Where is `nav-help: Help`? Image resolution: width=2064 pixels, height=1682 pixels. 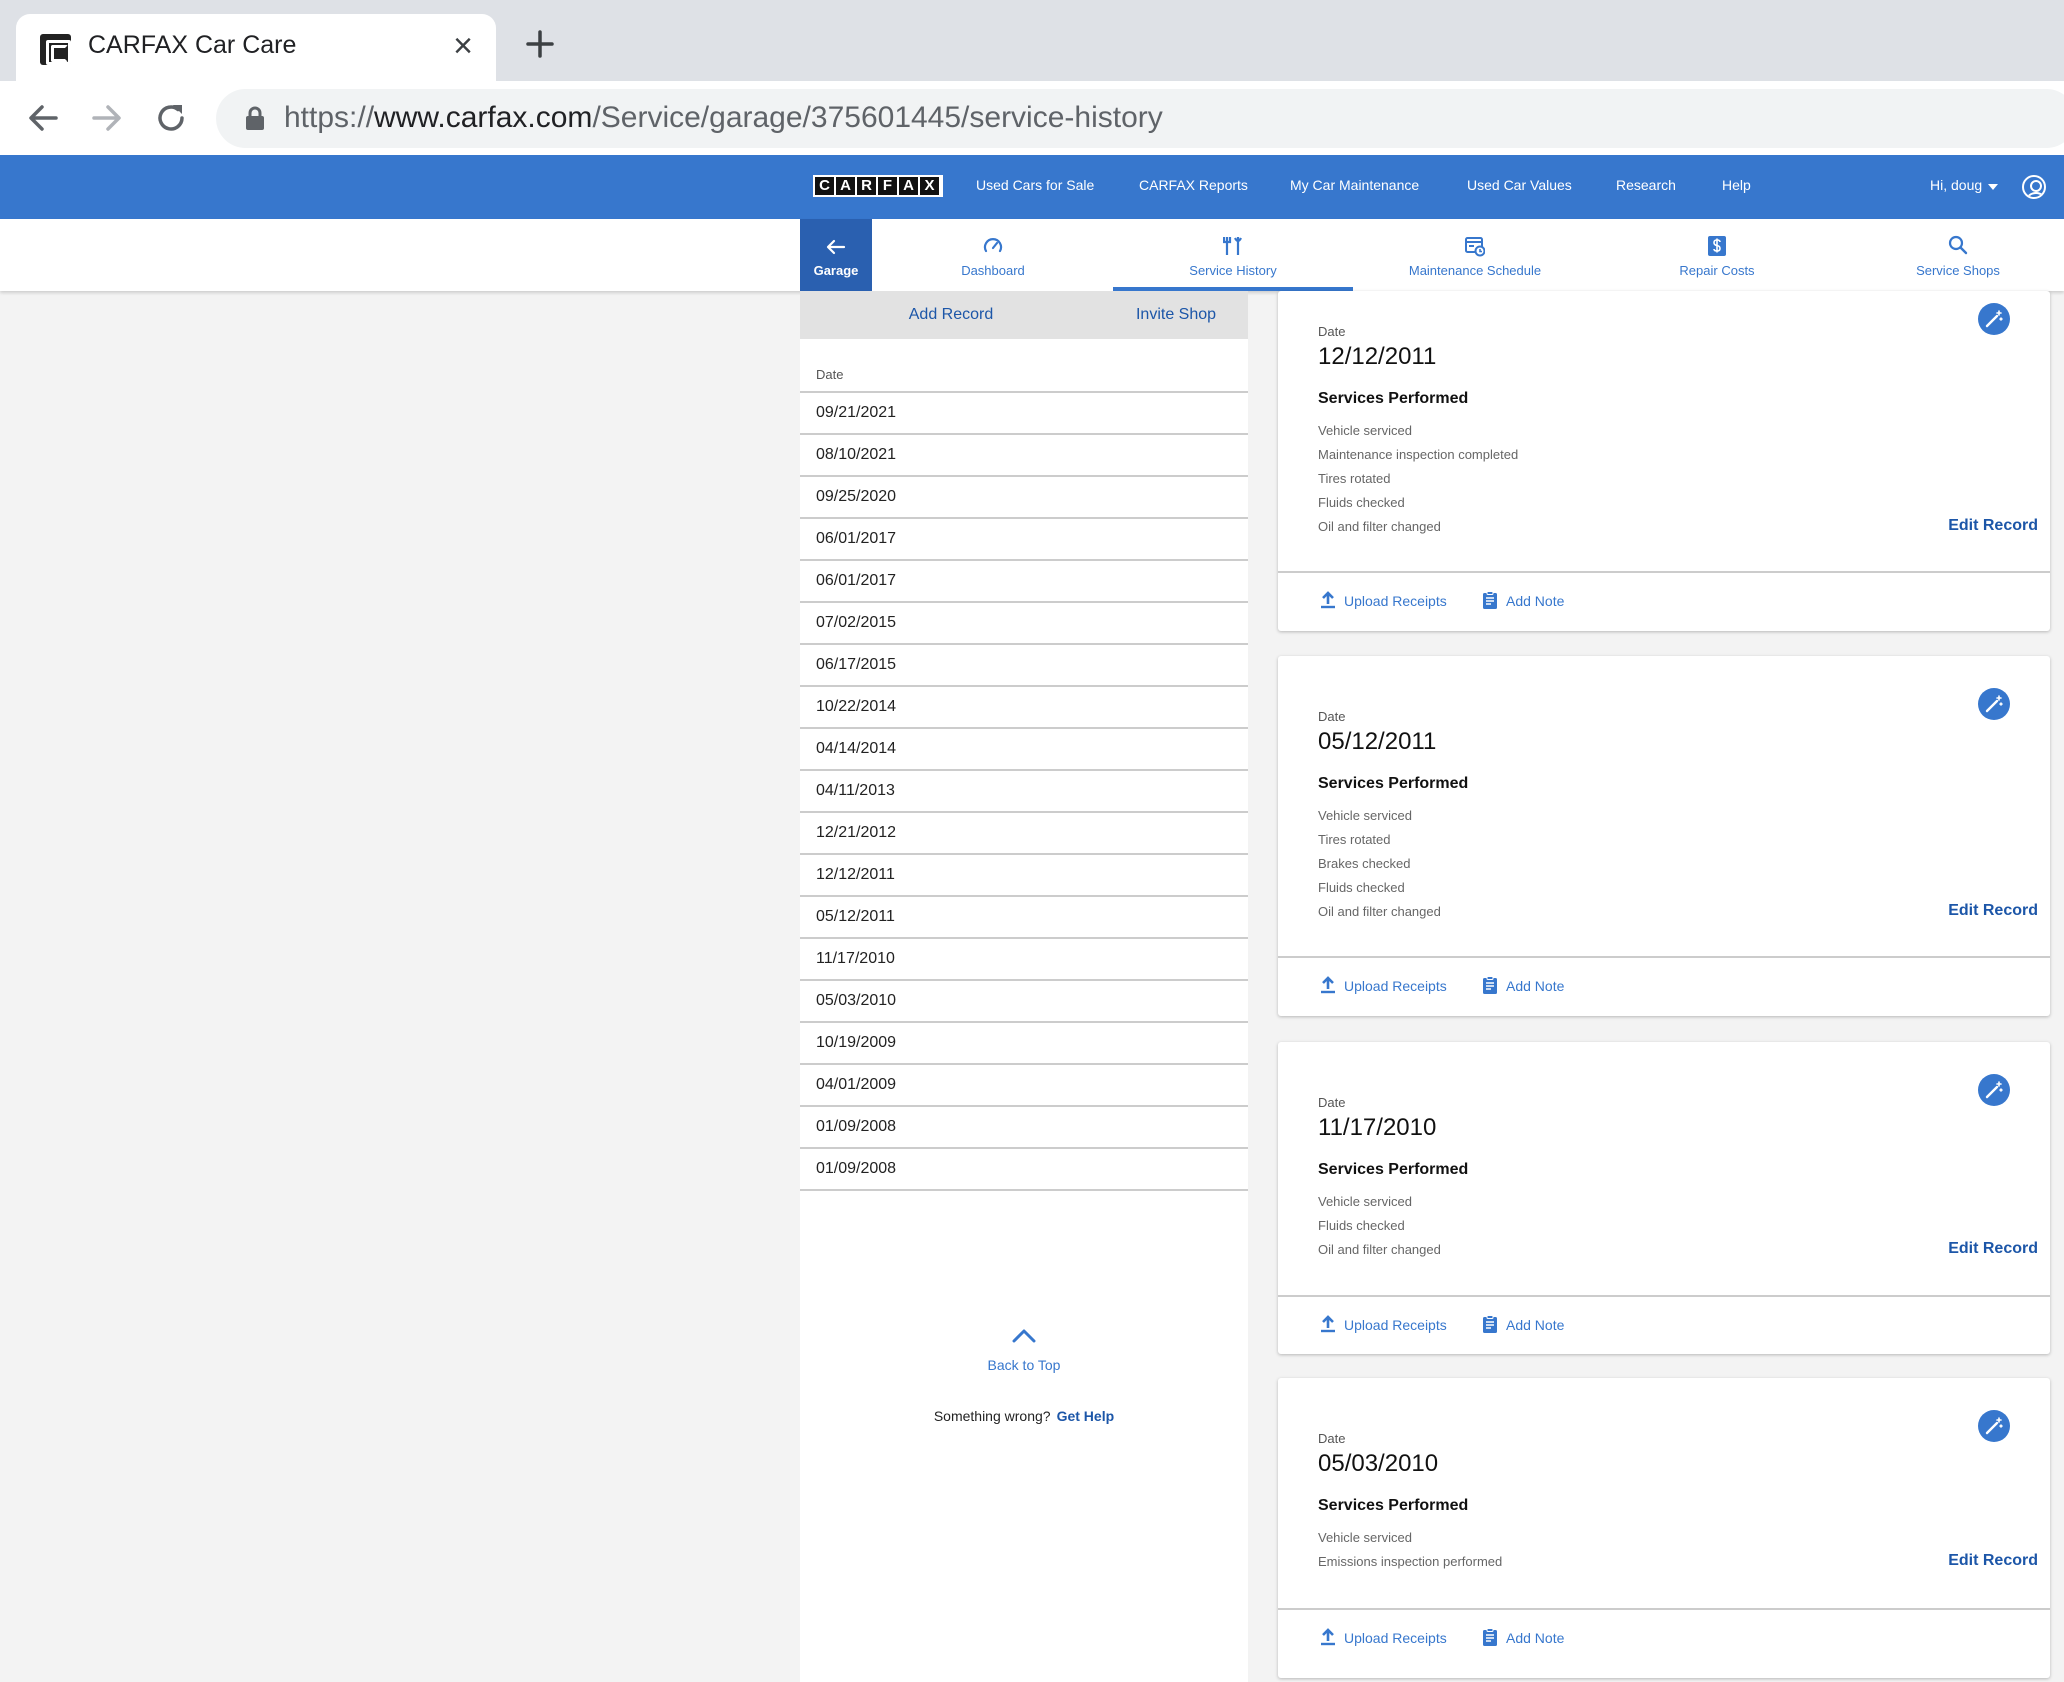
nav-help: Help is located at coordinates (1736, 185).